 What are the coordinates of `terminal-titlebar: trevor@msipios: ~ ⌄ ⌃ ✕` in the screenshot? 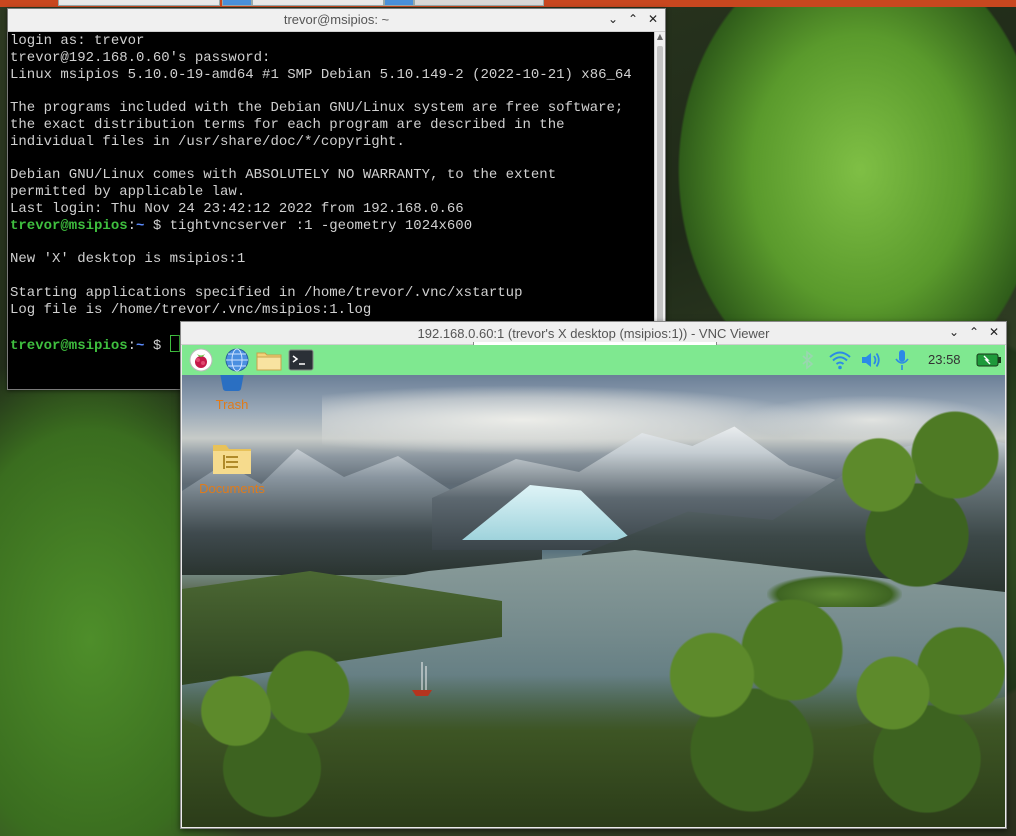 It's located at (336, 20).